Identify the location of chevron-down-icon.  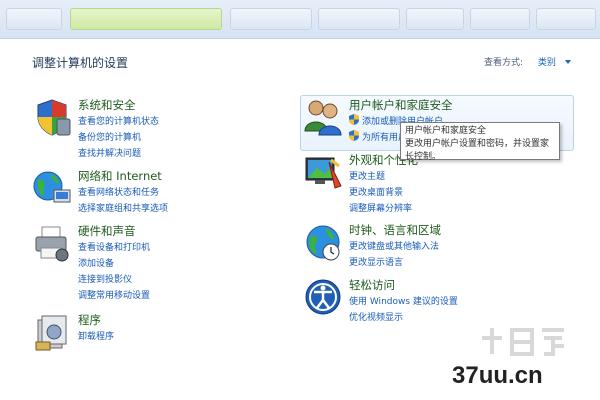
(567, 62).